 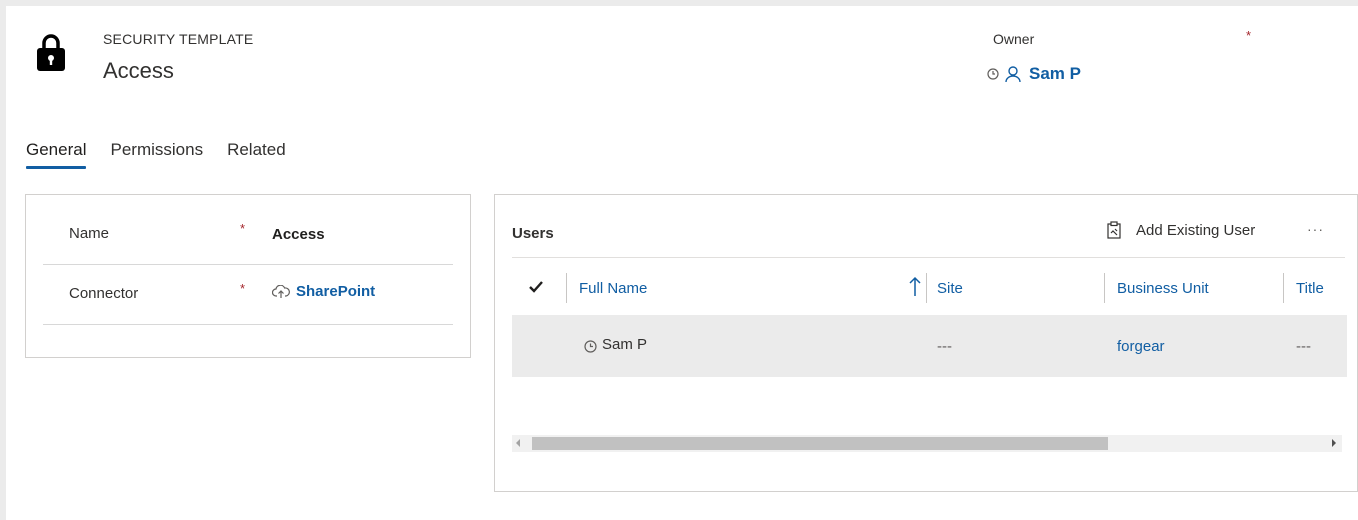 I want to click on owner-lookup: Sam P, so click(x=1034, y=74).